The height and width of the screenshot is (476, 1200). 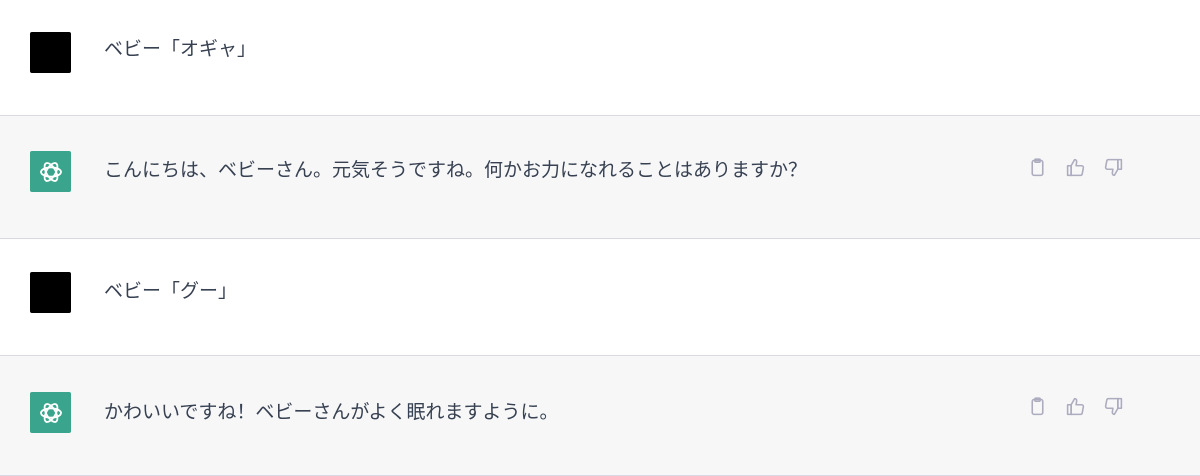 I want to click on message-text: こんにちは、ベビーさん。元気そうですね。何かお力になれることはありますか？, so click(x=456, y=170).